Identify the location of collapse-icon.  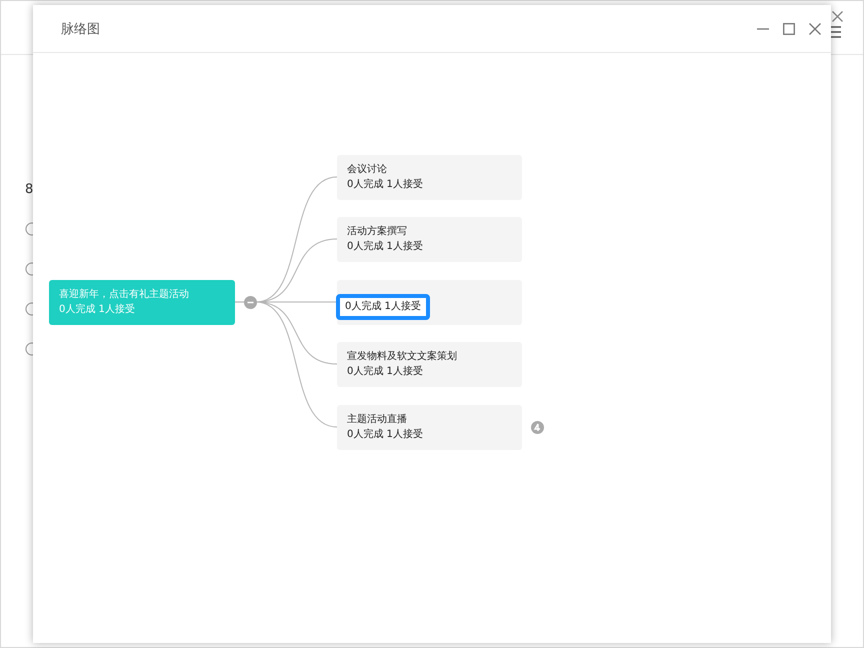
(250, 302).